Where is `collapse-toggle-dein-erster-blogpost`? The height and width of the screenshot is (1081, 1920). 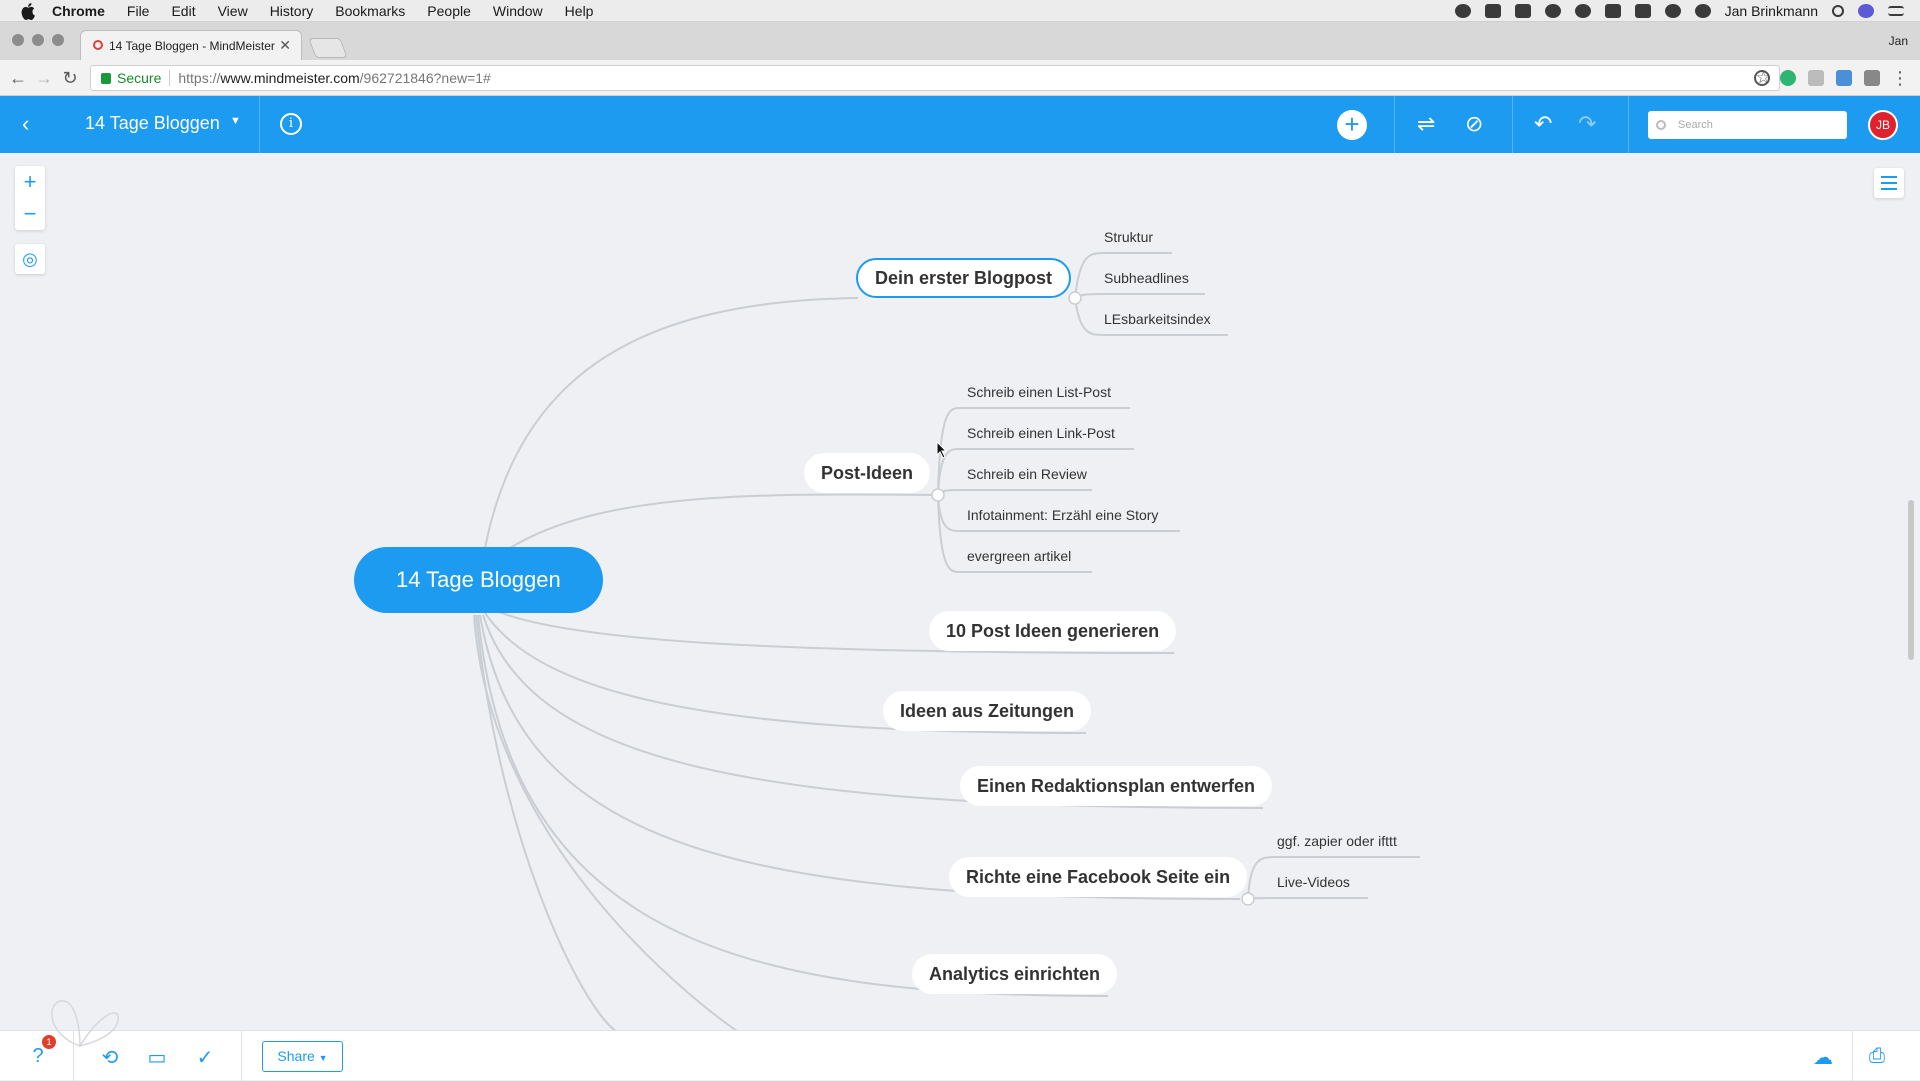
collapse-toggle-dein-erster-blogpost is located at coordinates (1075, 298).